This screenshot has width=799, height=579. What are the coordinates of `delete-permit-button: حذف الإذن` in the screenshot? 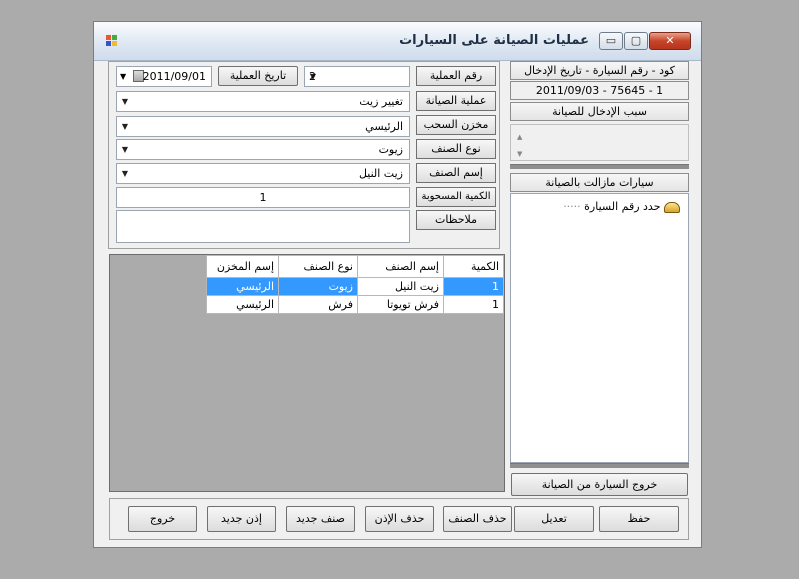 It's located at (399, 519).